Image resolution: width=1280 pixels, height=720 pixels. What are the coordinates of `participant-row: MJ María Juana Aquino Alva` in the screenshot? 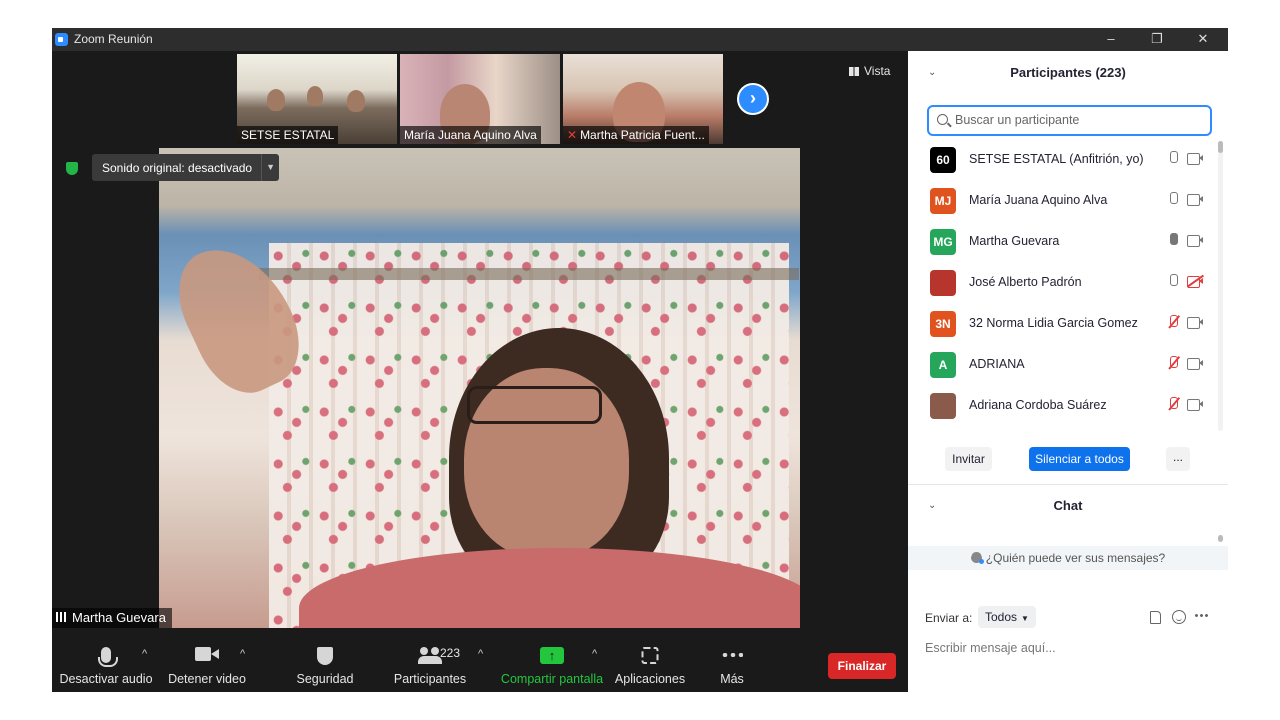 It's located at (1063, 200).